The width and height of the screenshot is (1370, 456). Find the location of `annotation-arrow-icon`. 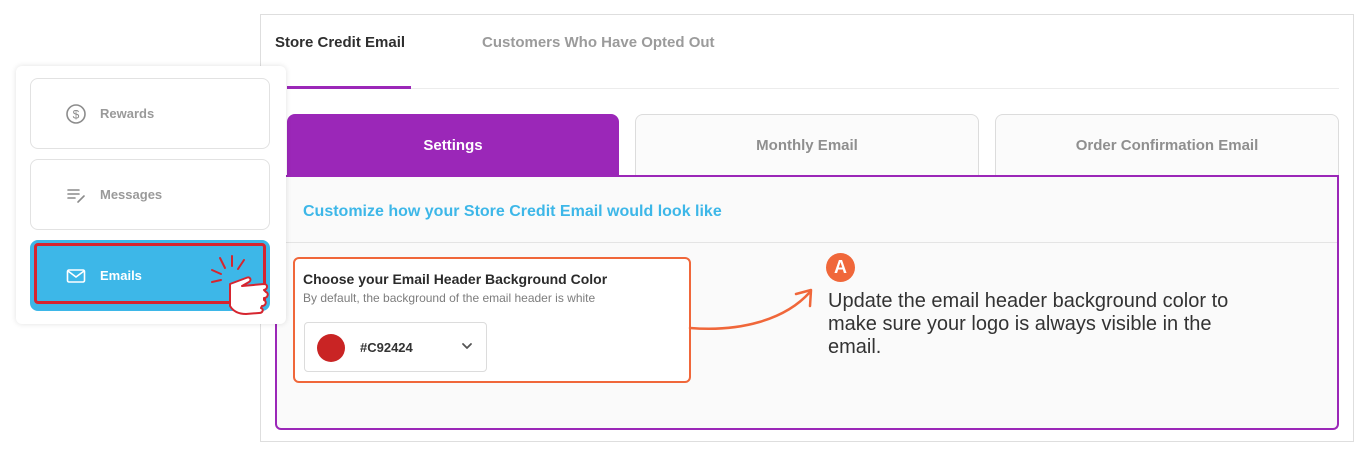

annotation-arrow-icon is located at coordinates (750, 309).